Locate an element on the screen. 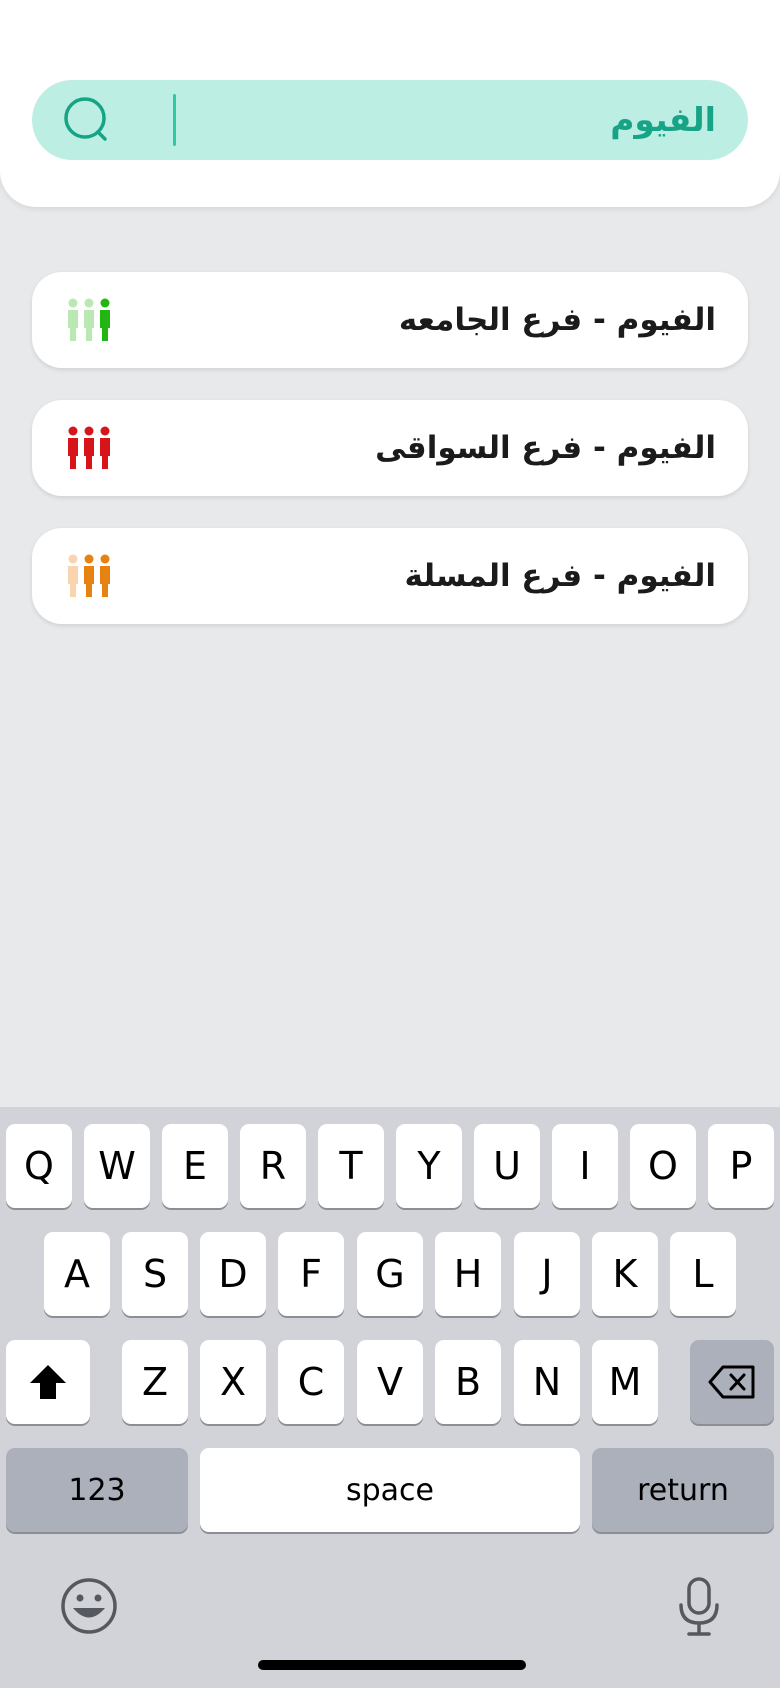  list-item: الفيوم - فرع السواقى is located at coordinates (390, 448).